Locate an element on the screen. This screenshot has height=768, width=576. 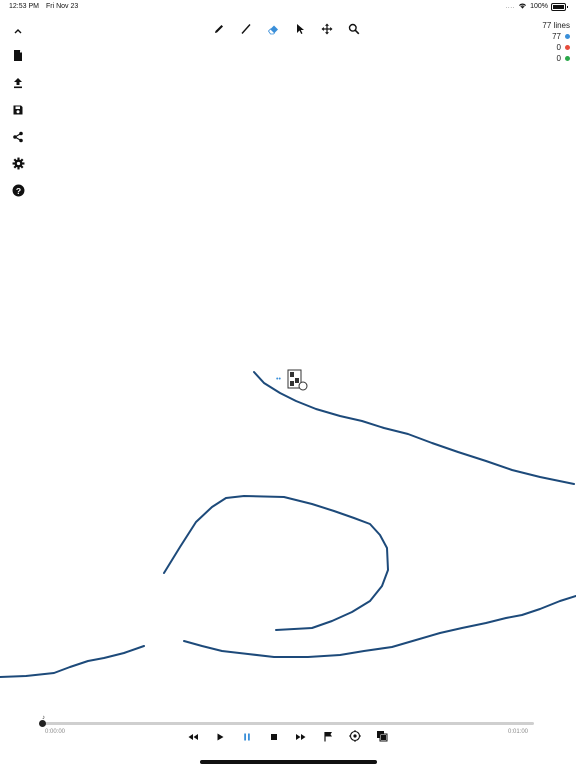
eraser-cursor-icon: •• is located at coordinates (292, 380).